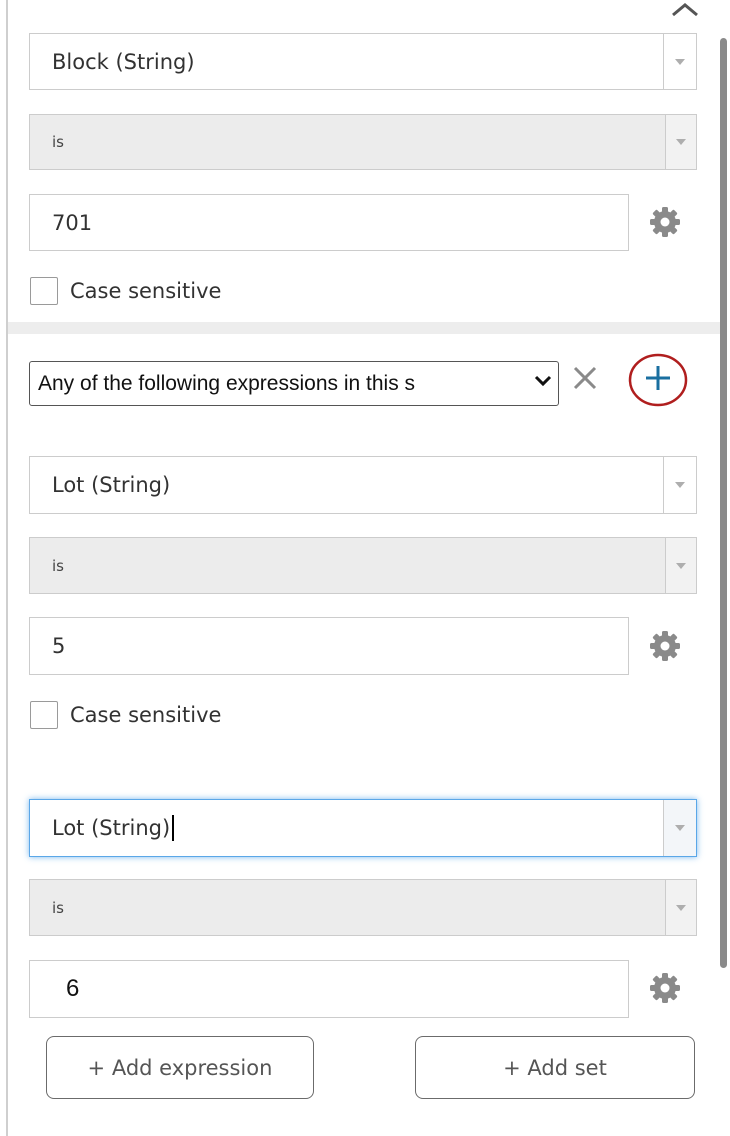 This screenshot has height=1136, width=730. I want to click on value-input-text: 701, so click(72, 222).